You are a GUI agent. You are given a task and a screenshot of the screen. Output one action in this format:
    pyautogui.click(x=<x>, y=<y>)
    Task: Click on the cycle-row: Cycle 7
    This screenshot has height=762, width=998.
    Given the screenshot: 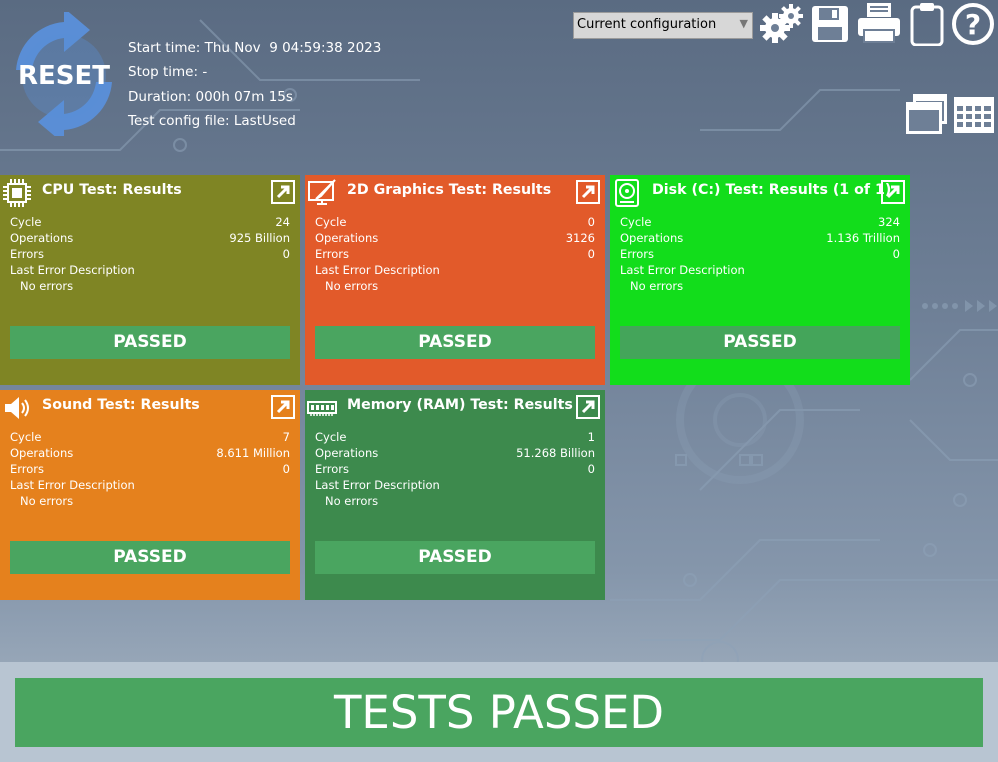 What is the action you would take?
    pyautogui.click(x=150, y=438)
    